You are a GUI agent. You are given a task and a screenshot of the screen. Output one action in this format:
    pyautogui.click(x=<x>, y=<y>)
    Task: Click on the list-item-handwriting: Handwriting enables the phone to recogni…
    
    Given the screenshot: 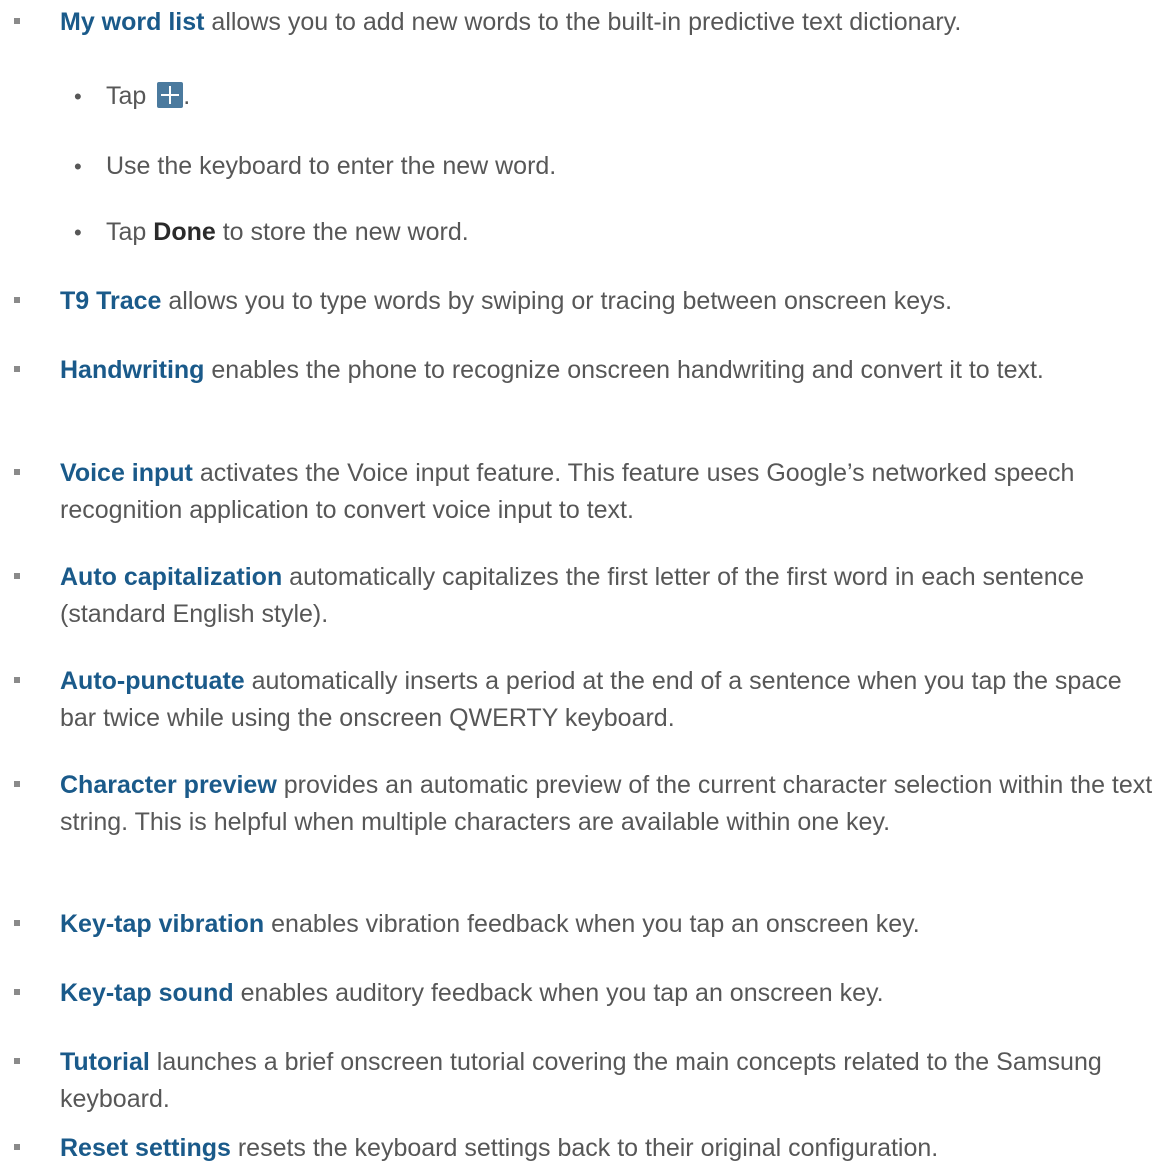 What is the action you would take?
    pyautogui.click(x=587, y=370)
    